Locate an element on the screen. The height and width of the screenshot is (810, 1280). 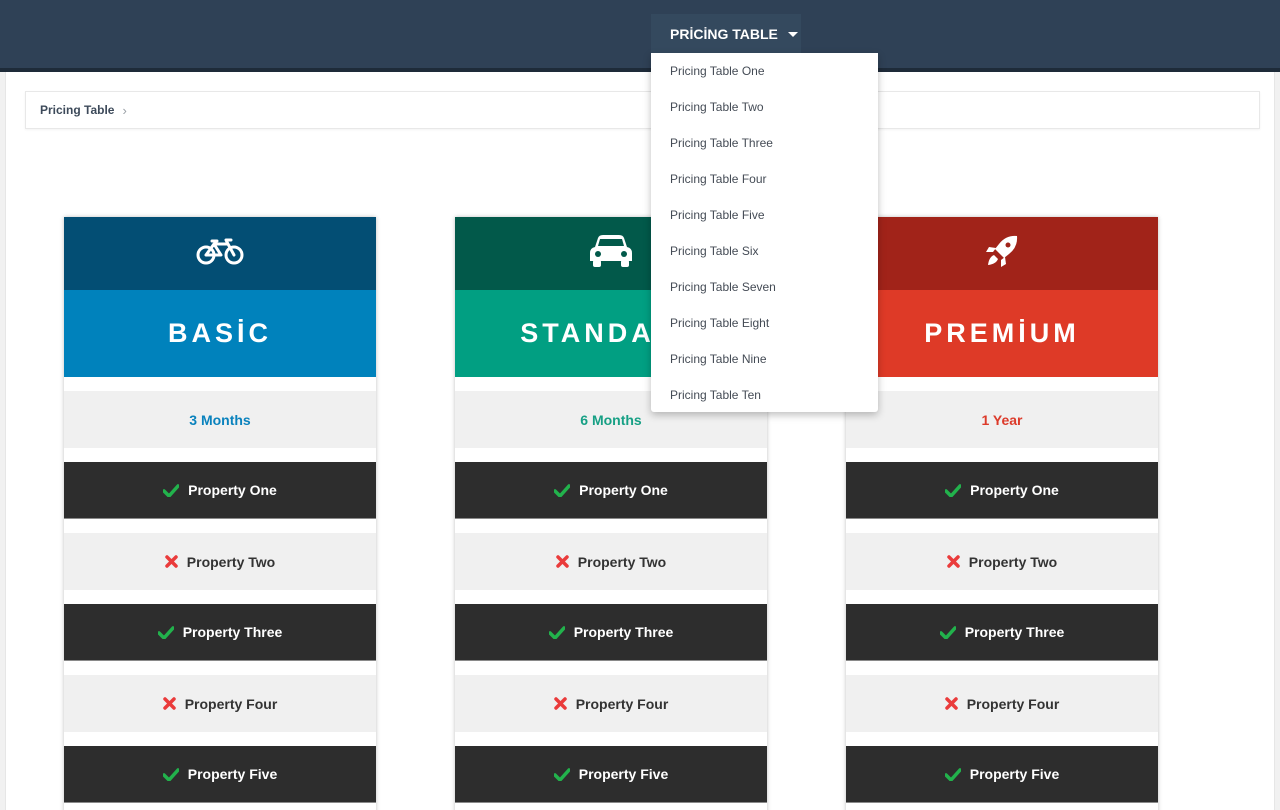
plan-title-text: PREMİUM is located at coordinates (1002, 333).